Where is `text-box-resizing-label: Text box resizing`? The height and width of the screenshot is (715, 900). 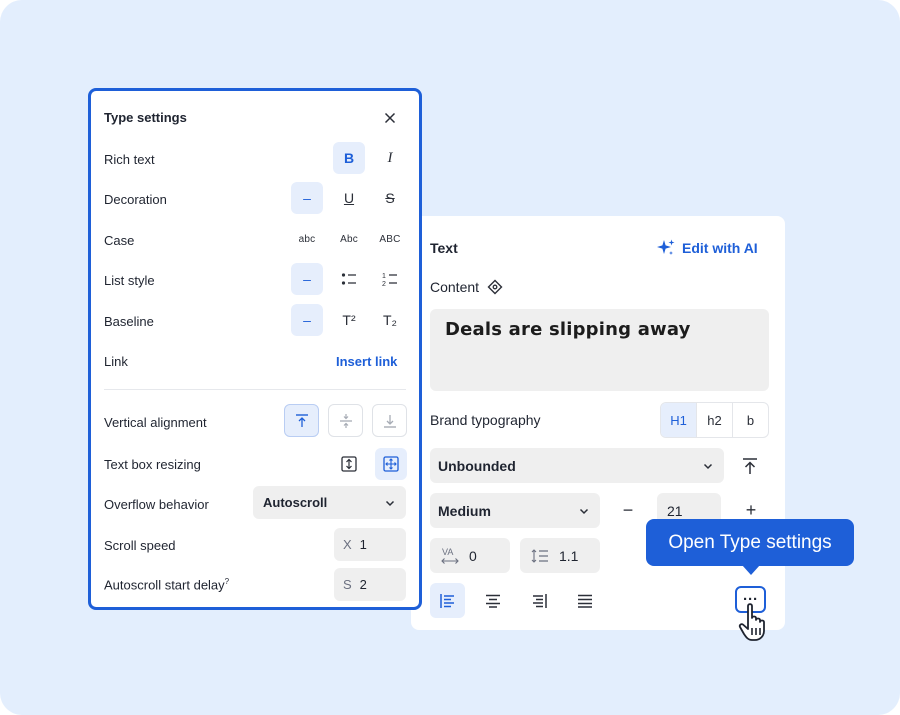 text-box-resizing-label: Text box resizing is located at coordinates (152, 464).